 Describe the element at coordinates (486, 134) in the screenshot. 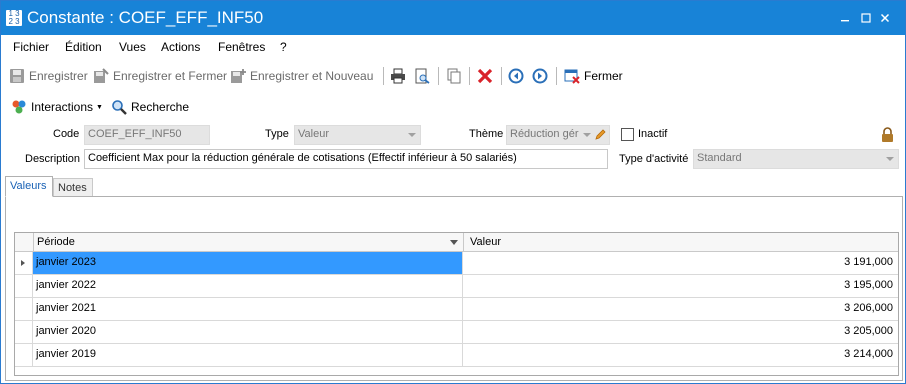

I see `theme-label: Thème` at that location.